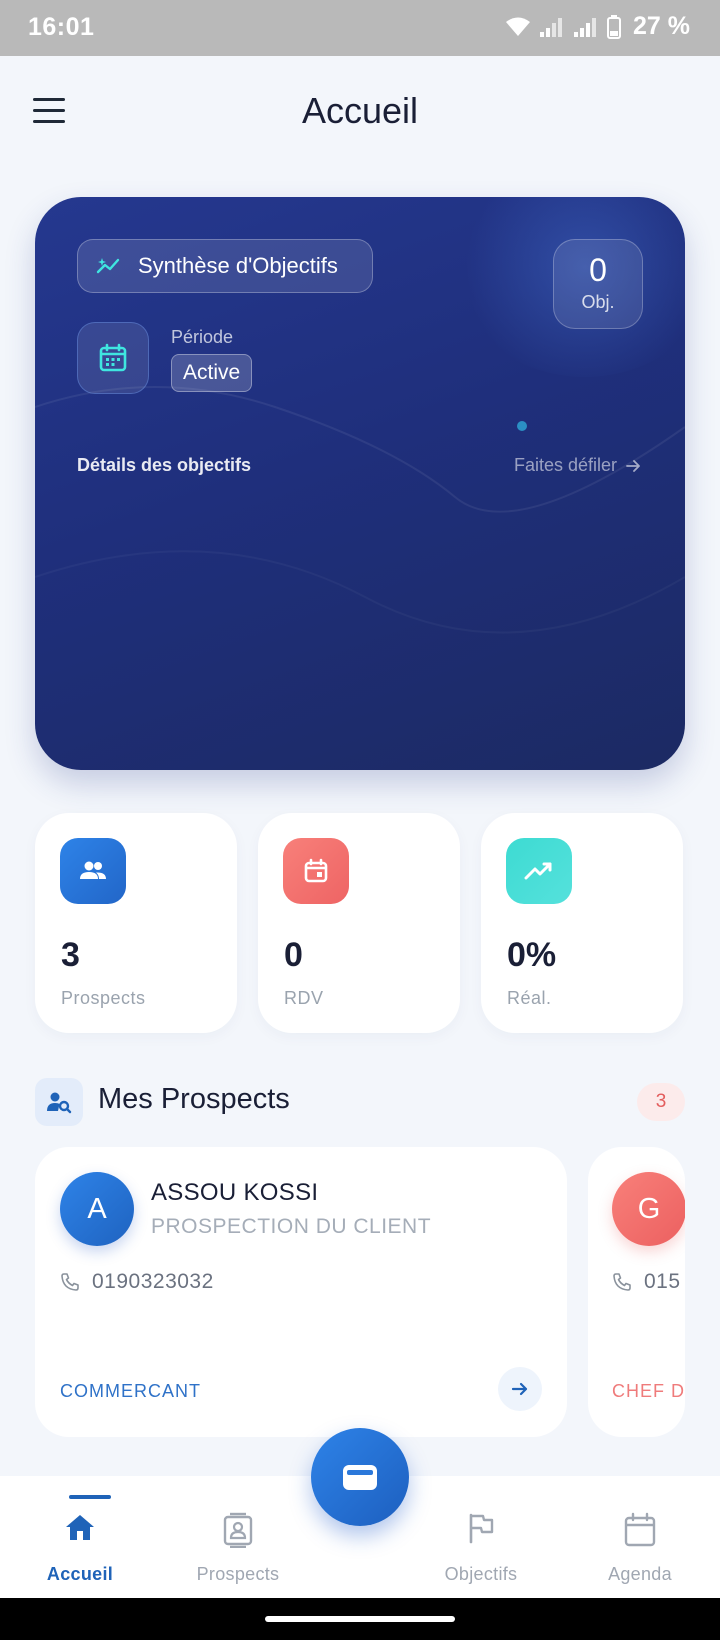 This screenshot has height=1640, width=720. Describe the element at coordinates (238, 265) in the screenshot. I see `objectives-badge-label: Synthèse d'Objectifs` at that location.